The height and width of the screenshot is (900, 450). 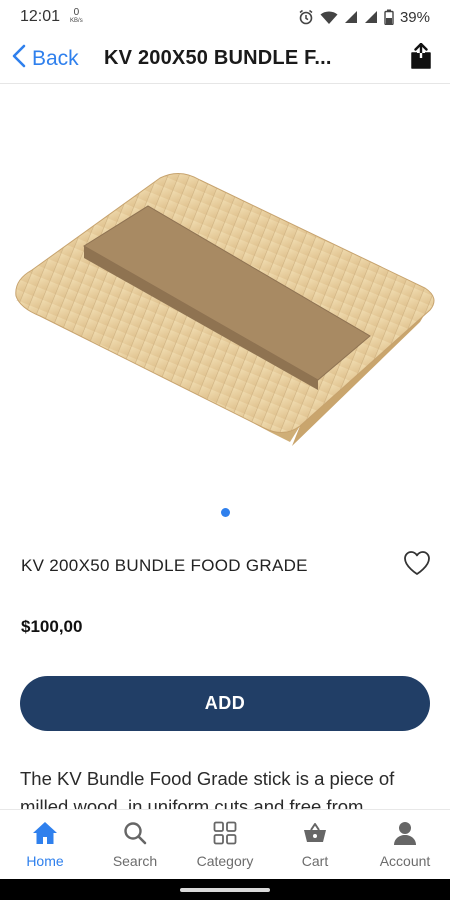 I want to click on tab-account: Account, so click(x=405, y=845).